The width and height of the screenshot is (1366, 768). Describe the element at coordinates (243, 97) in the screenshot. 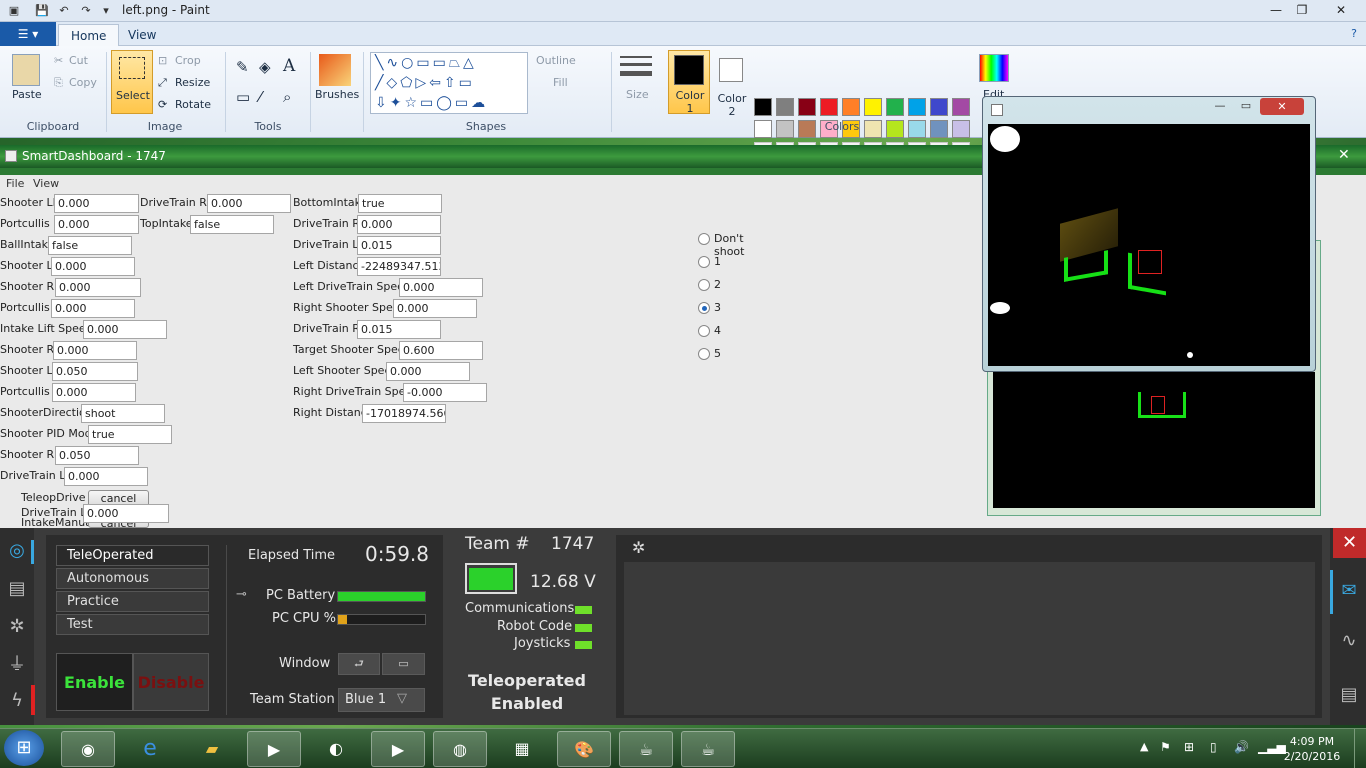

I see `eraser-icon: ▭` at that location.